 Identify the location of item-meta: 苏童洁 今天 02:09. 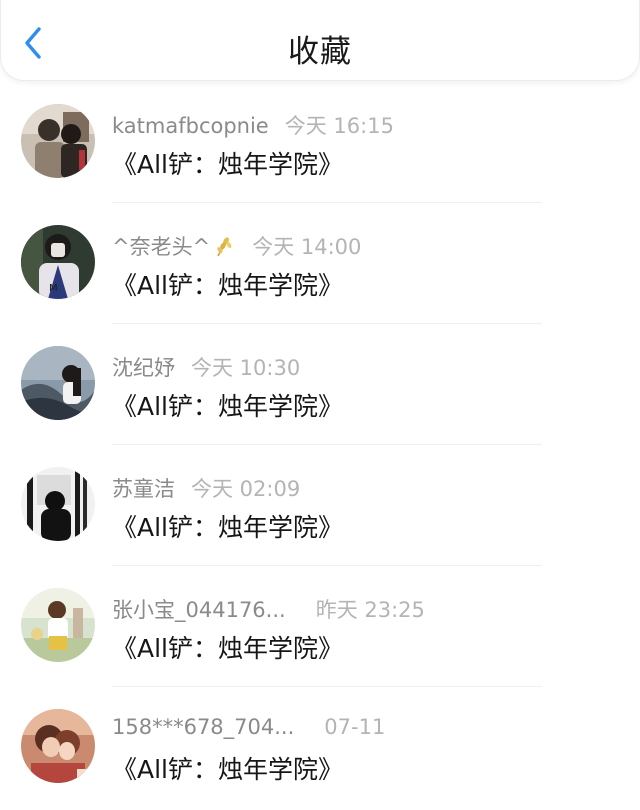
(206, 488).